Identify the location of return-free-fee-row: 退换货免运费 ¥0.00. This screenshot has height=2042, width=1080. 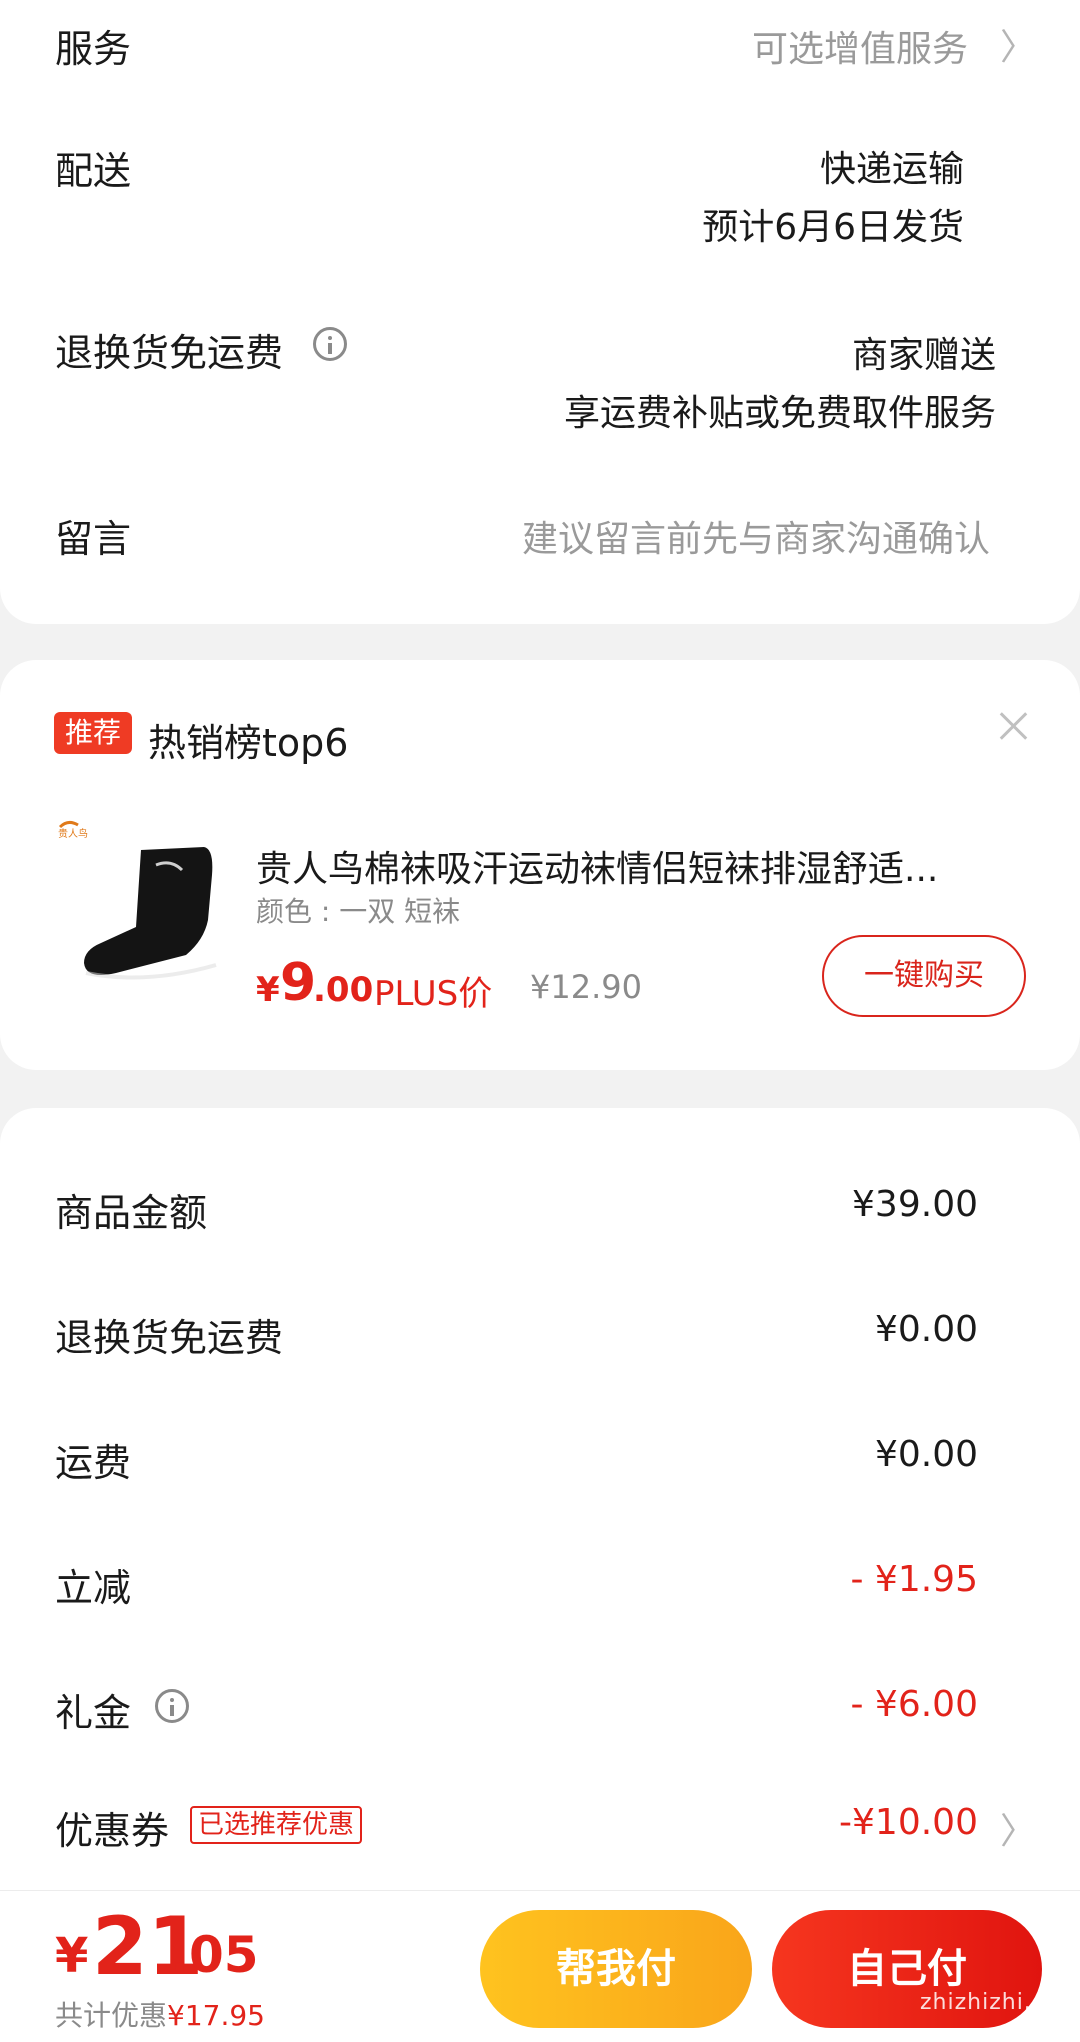
(540, 1337).